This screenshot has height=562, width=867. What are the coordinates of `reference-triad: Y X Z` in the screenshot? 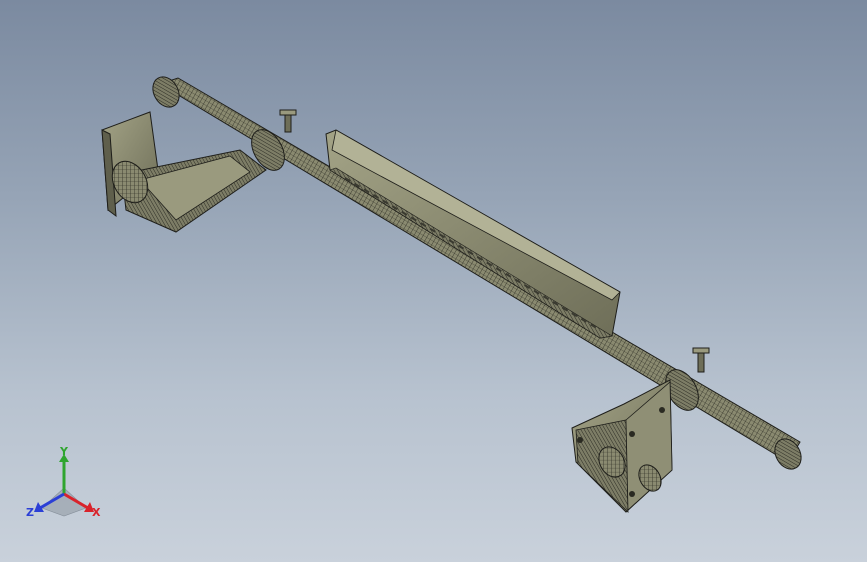 It's located at (63, 482).